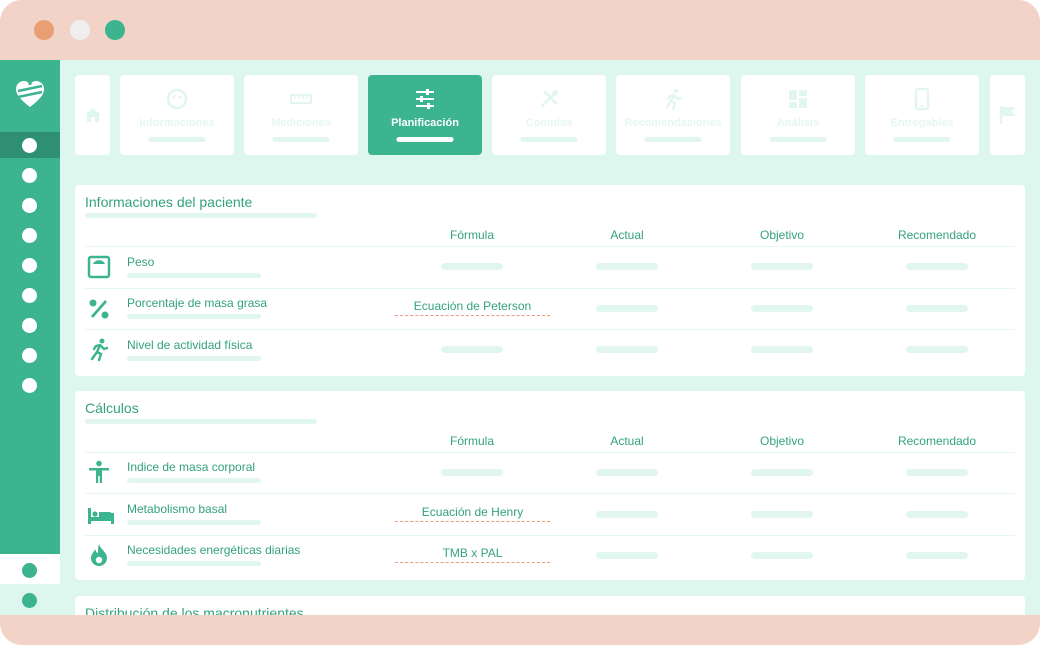 This screenshot has width=1040, height=645. Describe the element at coordinates (30, 94) in the screenshot. I see `heart-logo-icon` at that location.